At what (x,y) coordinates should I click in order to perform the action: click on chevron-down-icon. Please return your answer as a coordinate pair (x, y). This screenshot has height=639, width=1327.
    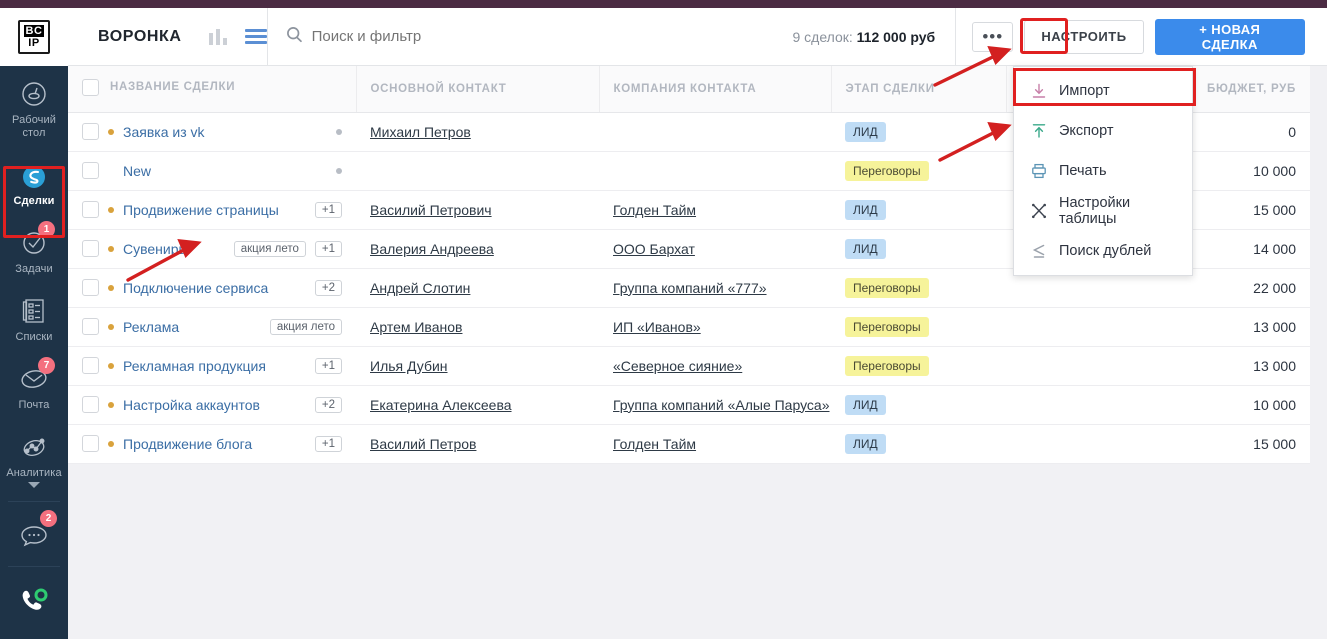
    Looking at the image, I should click on (34, 485).